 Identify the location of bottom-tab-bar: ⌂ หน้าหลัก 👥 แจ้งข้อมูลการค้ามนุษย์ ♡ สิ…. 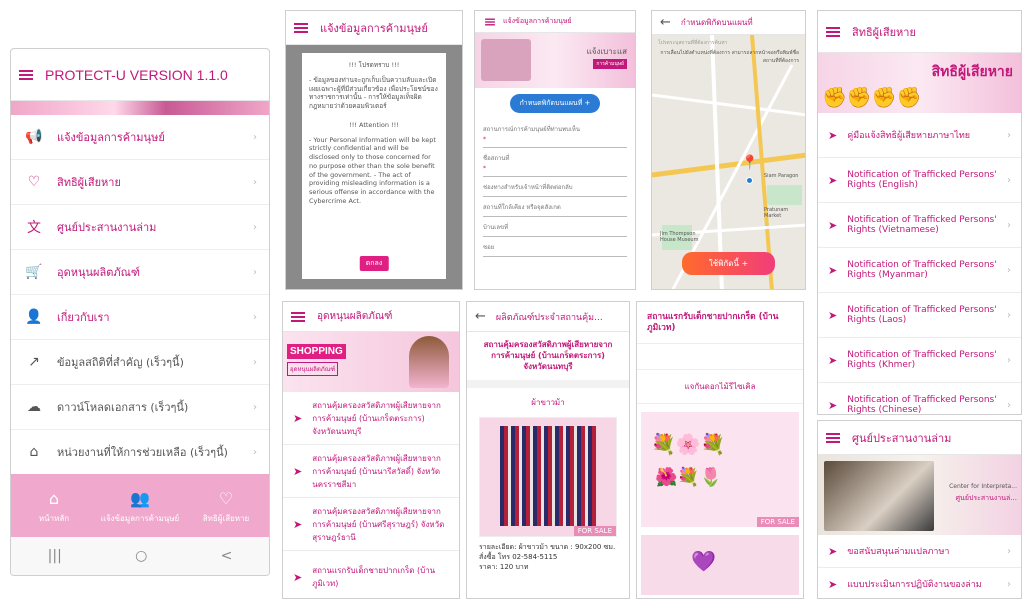
(140, 506).